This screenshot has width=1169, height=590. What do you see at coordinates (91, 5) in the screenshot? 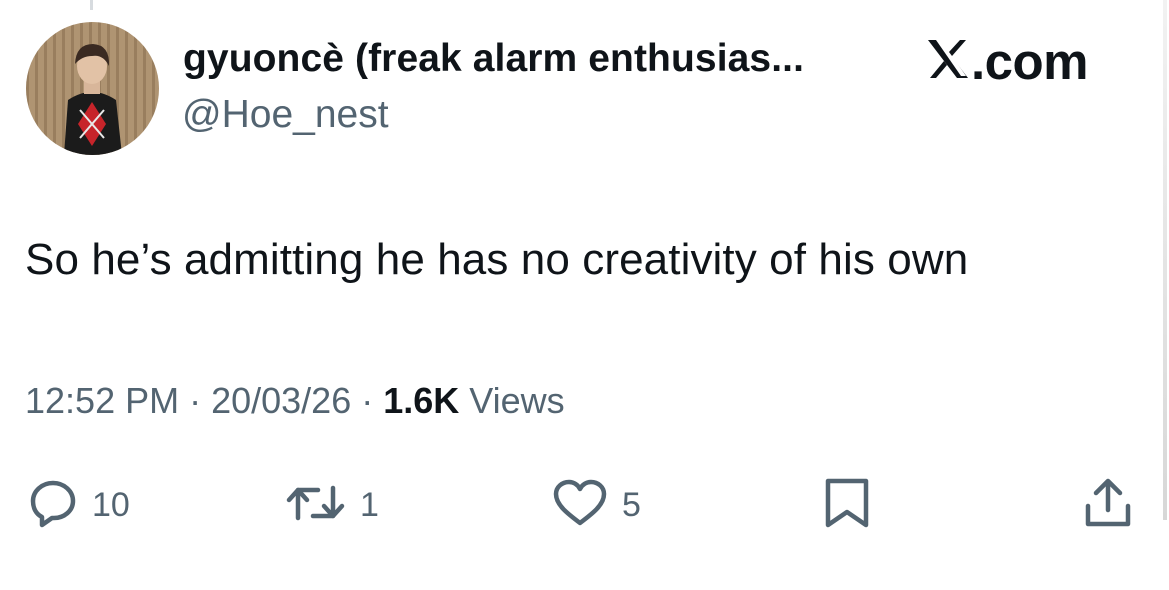
I see `top-divider-mark` at bounding box center [91, 5].